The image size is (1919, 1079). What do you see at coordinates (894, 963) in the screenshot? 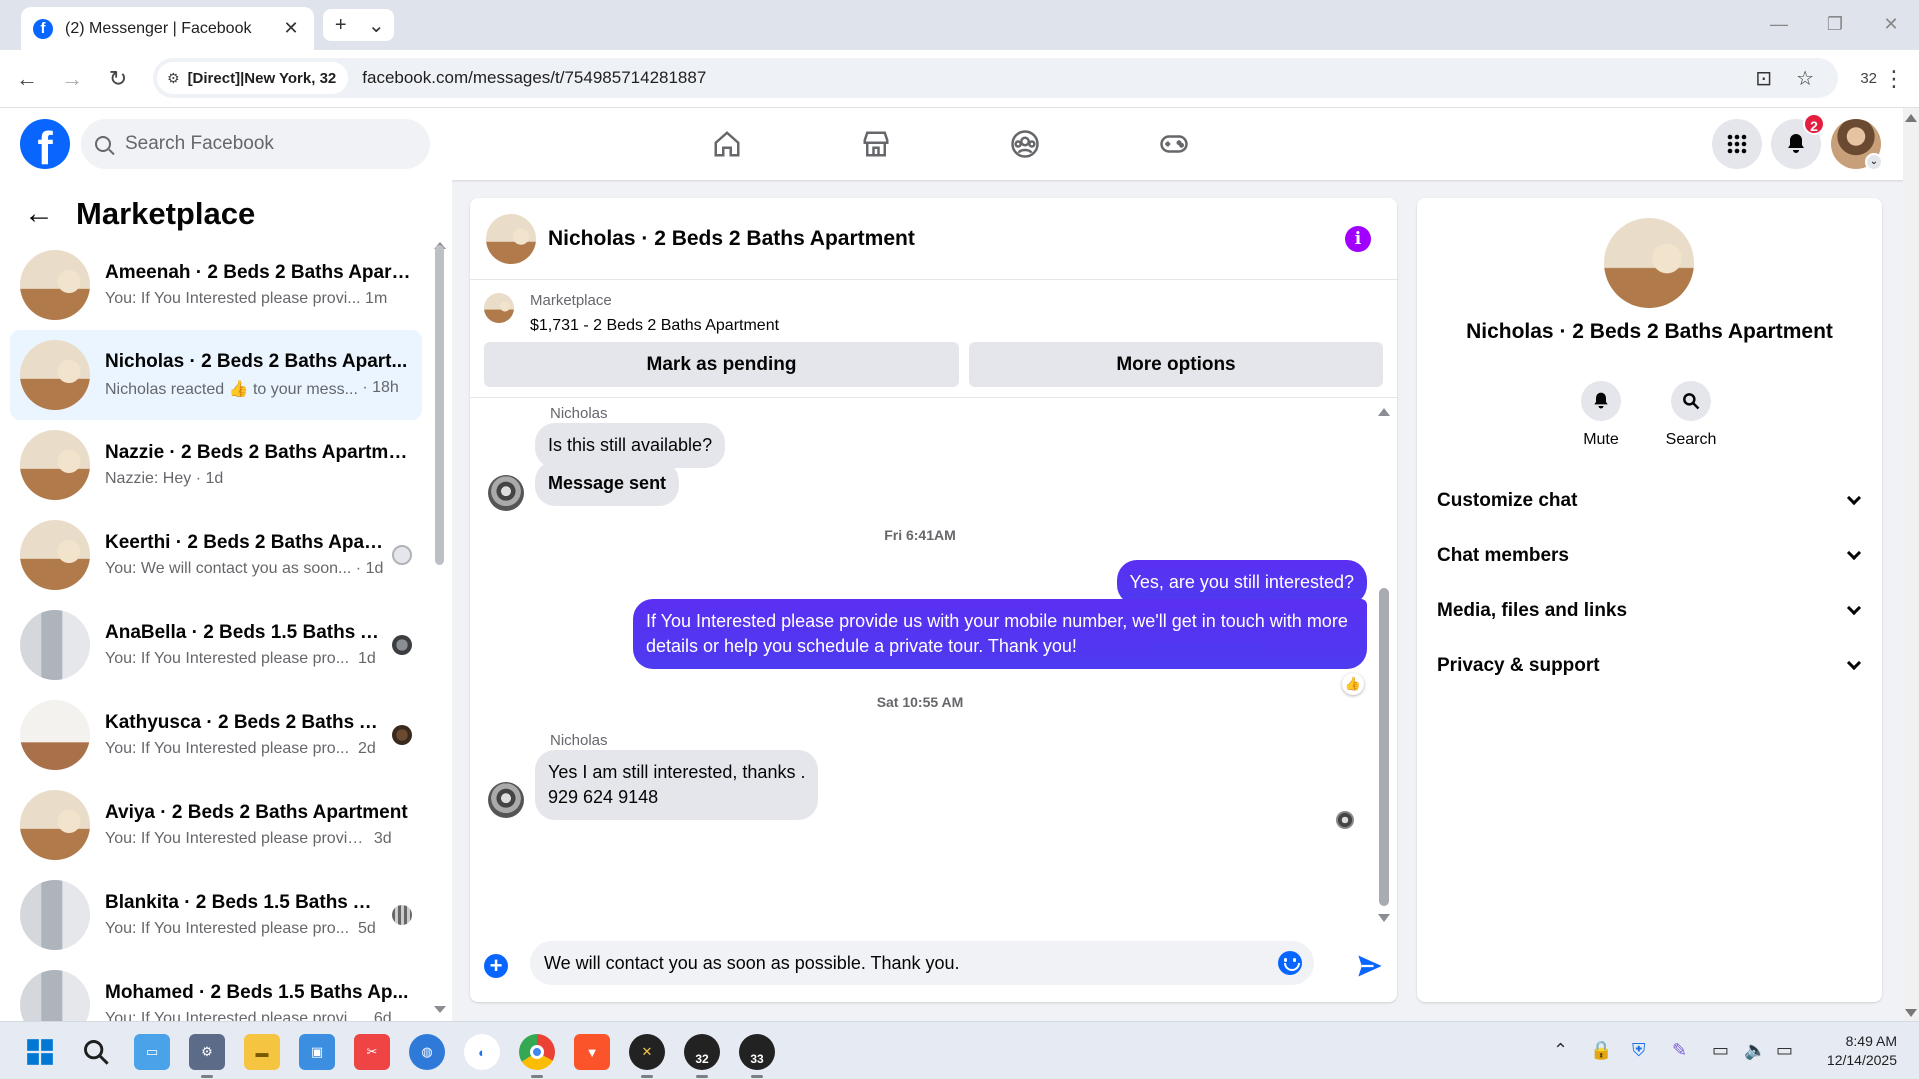
I see `message-input` at bounding box center [894, 963].